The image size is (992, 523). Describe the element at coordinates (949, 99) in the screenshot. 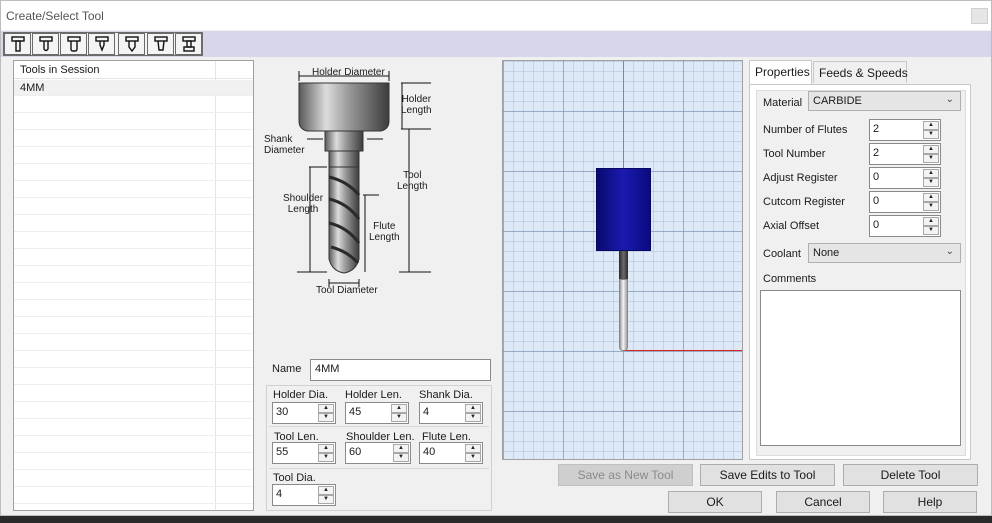

I see `chevron-down-icon: ⌄` at that location.